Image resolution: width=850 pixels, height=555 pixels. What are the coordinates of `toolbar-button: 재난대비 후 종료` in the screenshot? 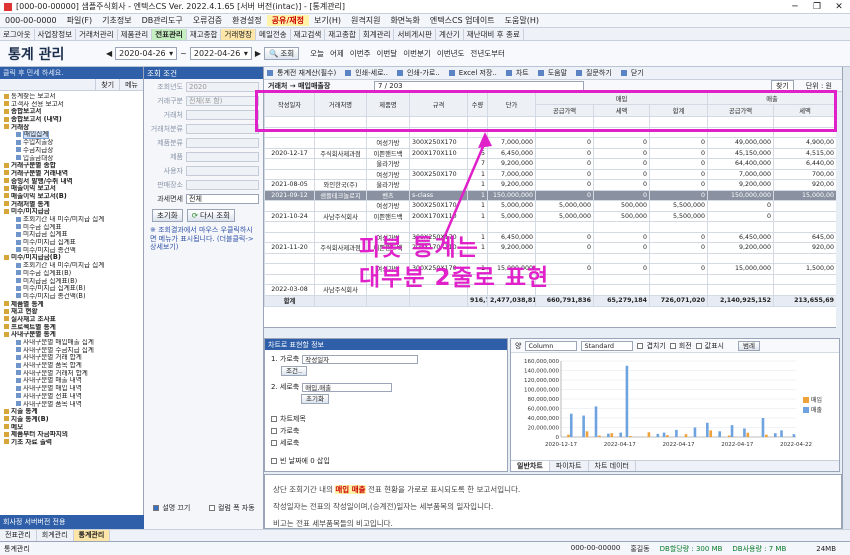 It's located at (494, 34).